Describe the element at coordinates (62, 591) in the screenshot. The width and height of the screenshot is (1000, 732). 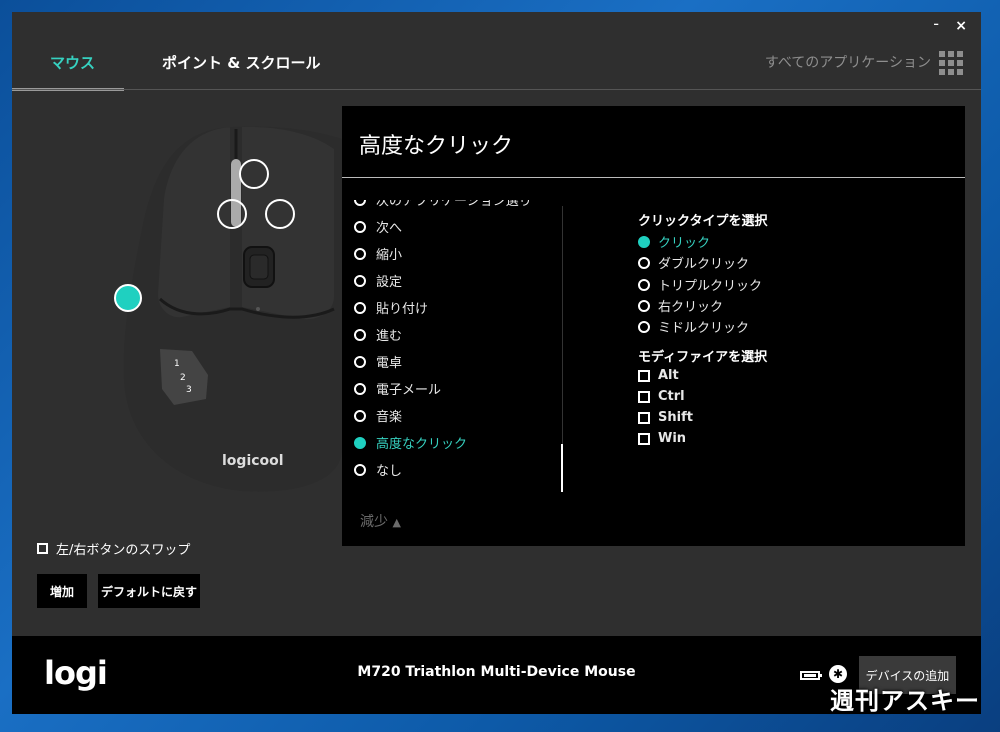
I see `add-button: 増加` at that location.